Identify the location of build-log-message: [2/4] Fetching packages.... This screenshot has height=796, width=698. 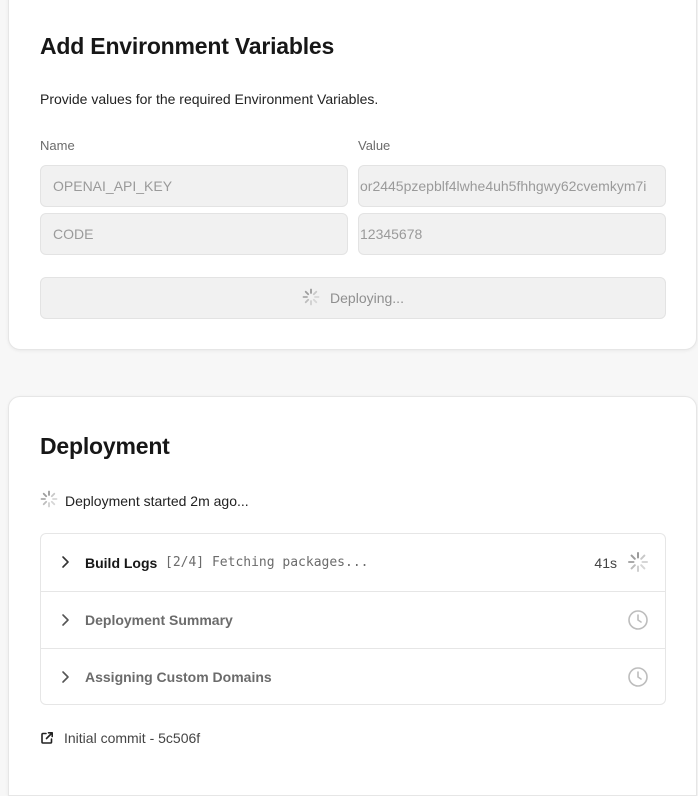
(267, 562).